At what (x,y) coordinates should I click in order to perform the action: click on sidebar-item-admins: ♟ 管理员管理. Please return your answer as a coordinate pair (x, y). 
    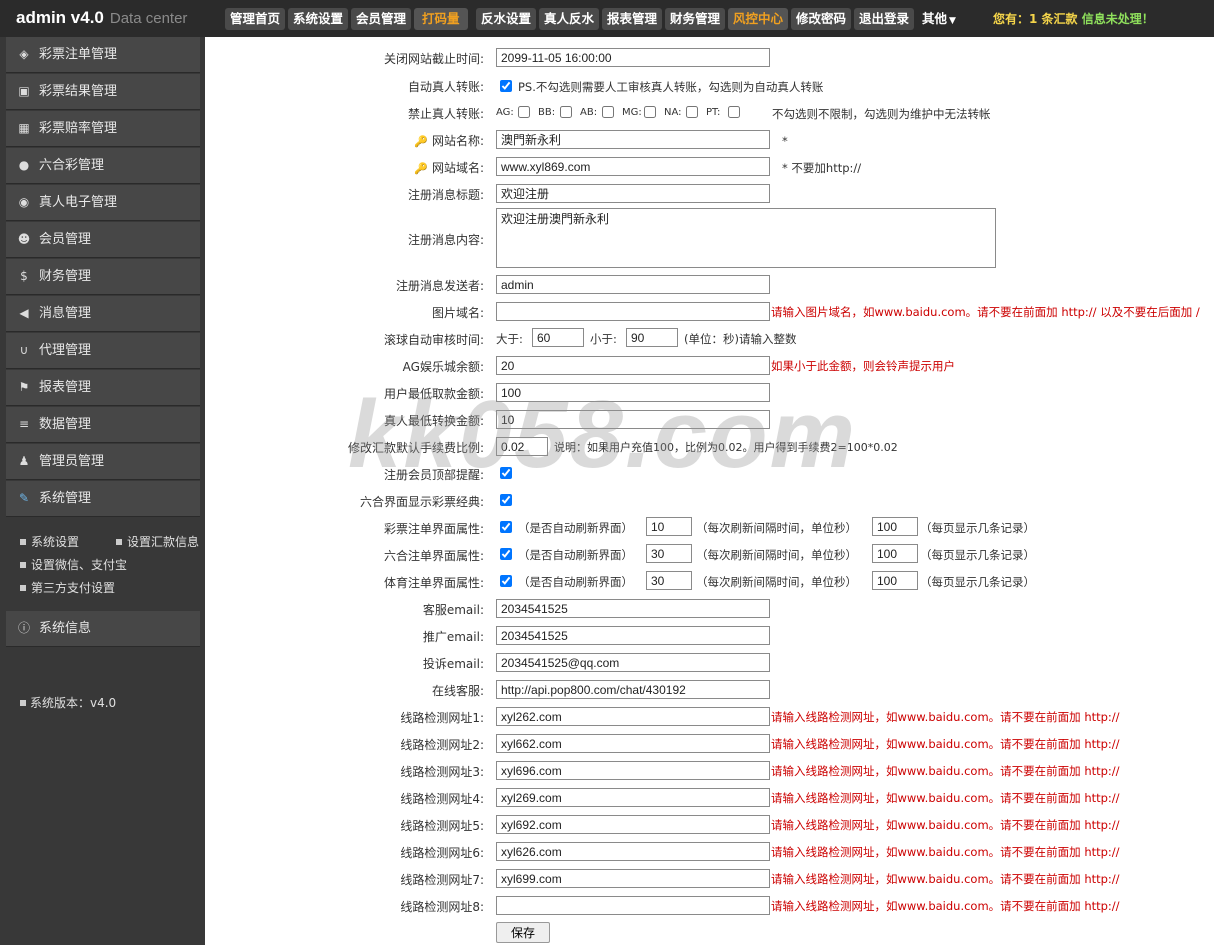
    Looking at the image, I should click on (103, 462).